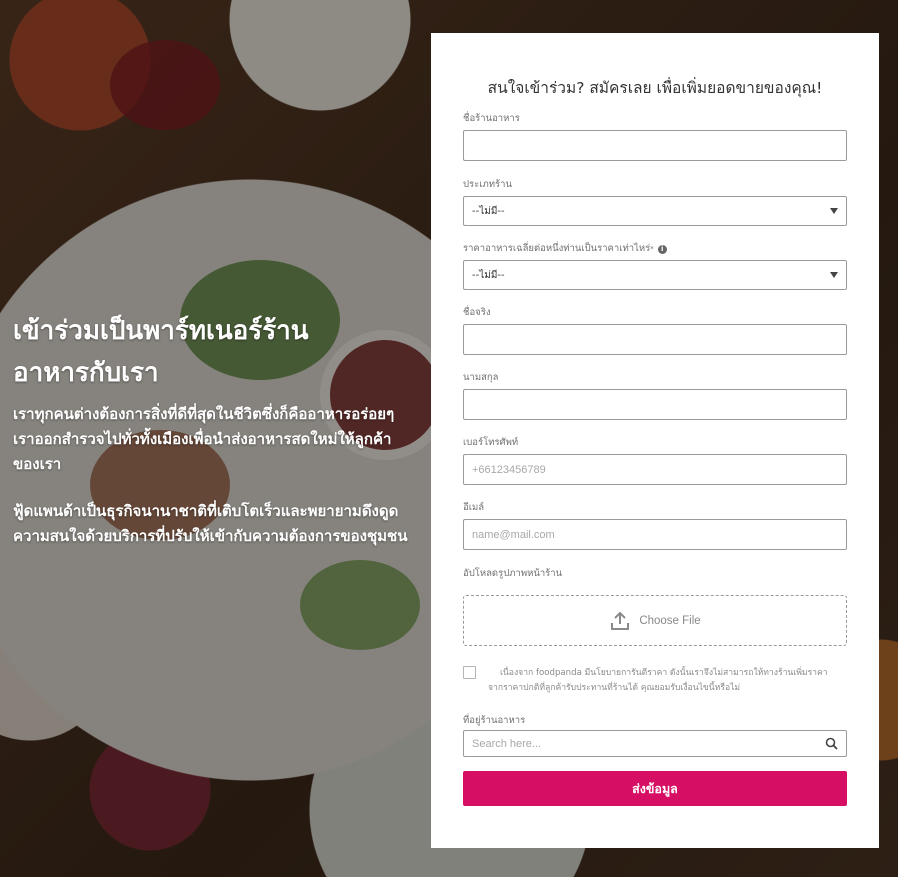  I want to click on required-mark: *, so click(652, 249).